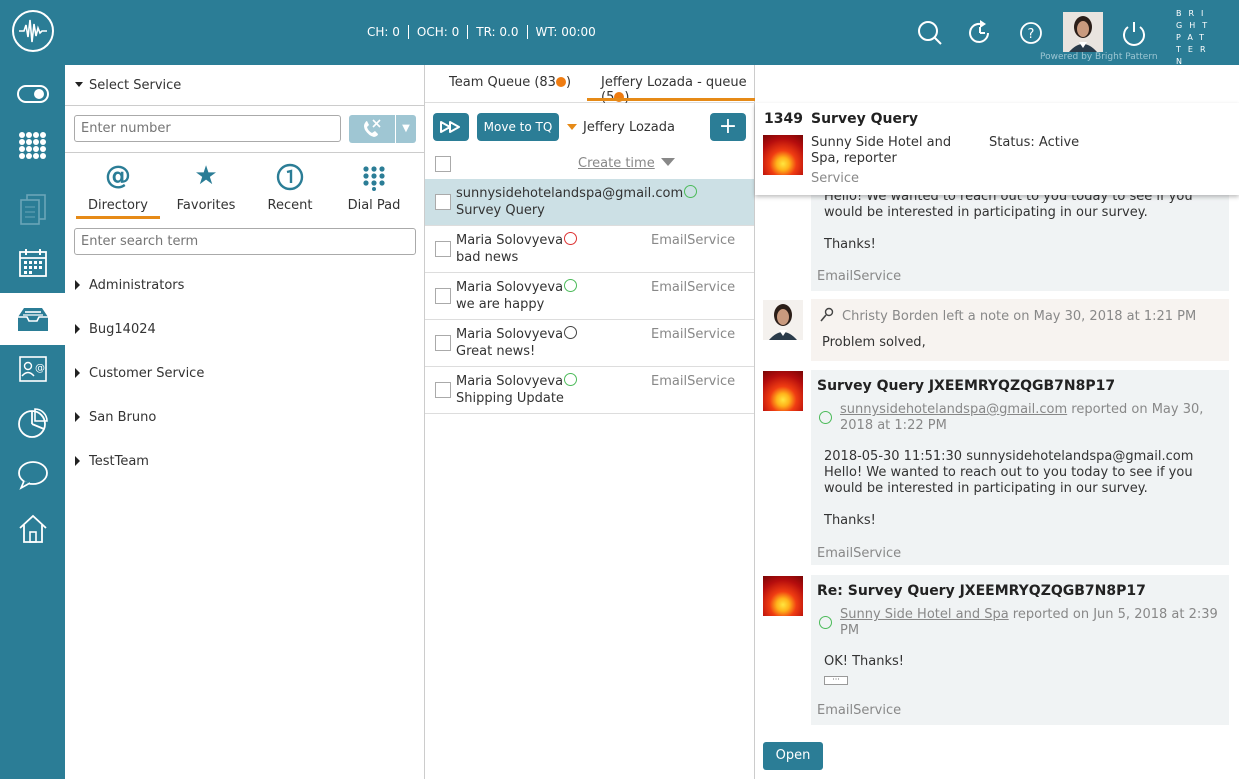 This screenshot has width=1239, height=779. Describe the element at coordinates (836, 680) in the screenshot. I see `expand-quoted-button: ···` at that location.